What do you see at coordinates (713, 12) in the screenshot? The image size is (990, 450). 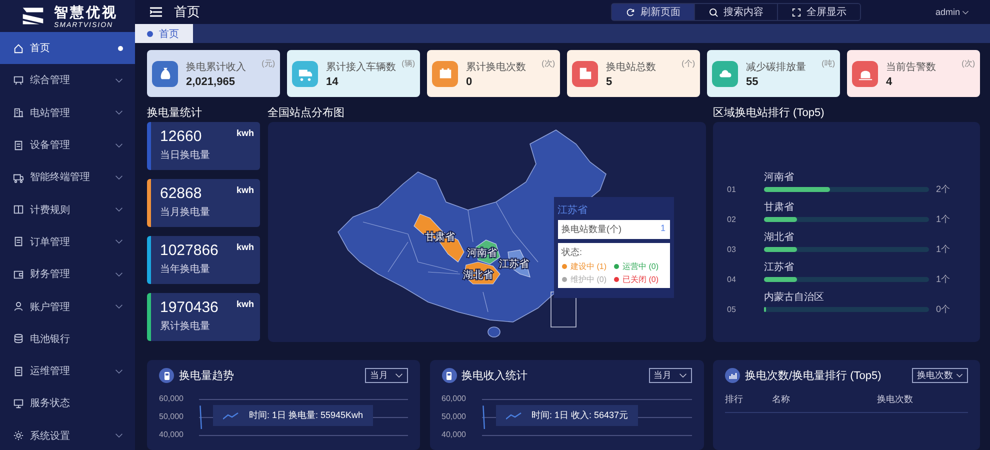 I see `search-icon` at bounding box center [713, 12].